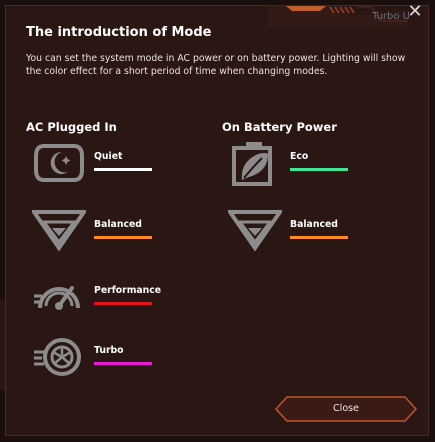  I want to click on moon-stars-icon, so click(59, 163).